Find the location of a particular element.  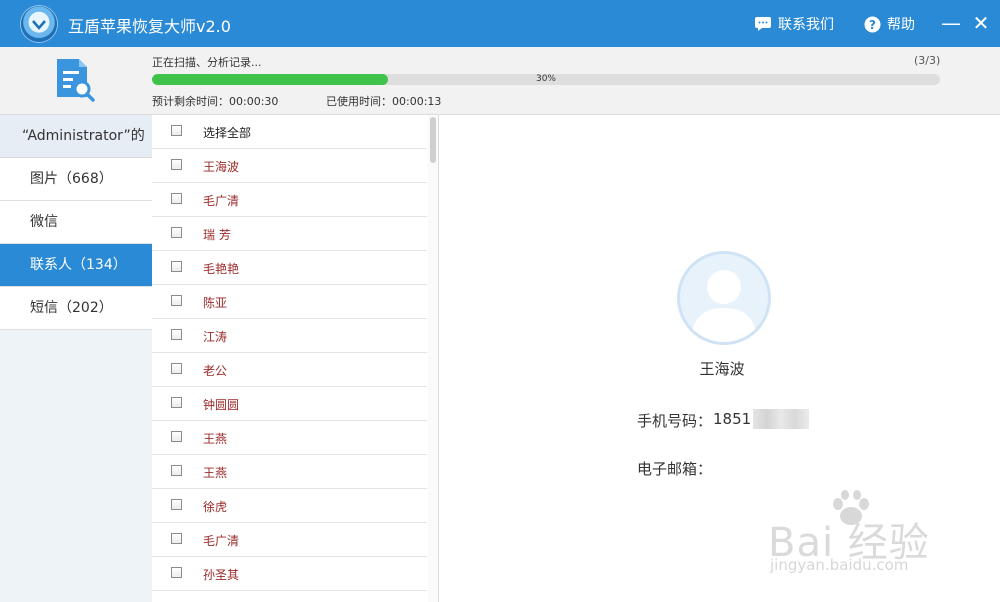

list-item: 老公 is located at coordinates (289, 370).